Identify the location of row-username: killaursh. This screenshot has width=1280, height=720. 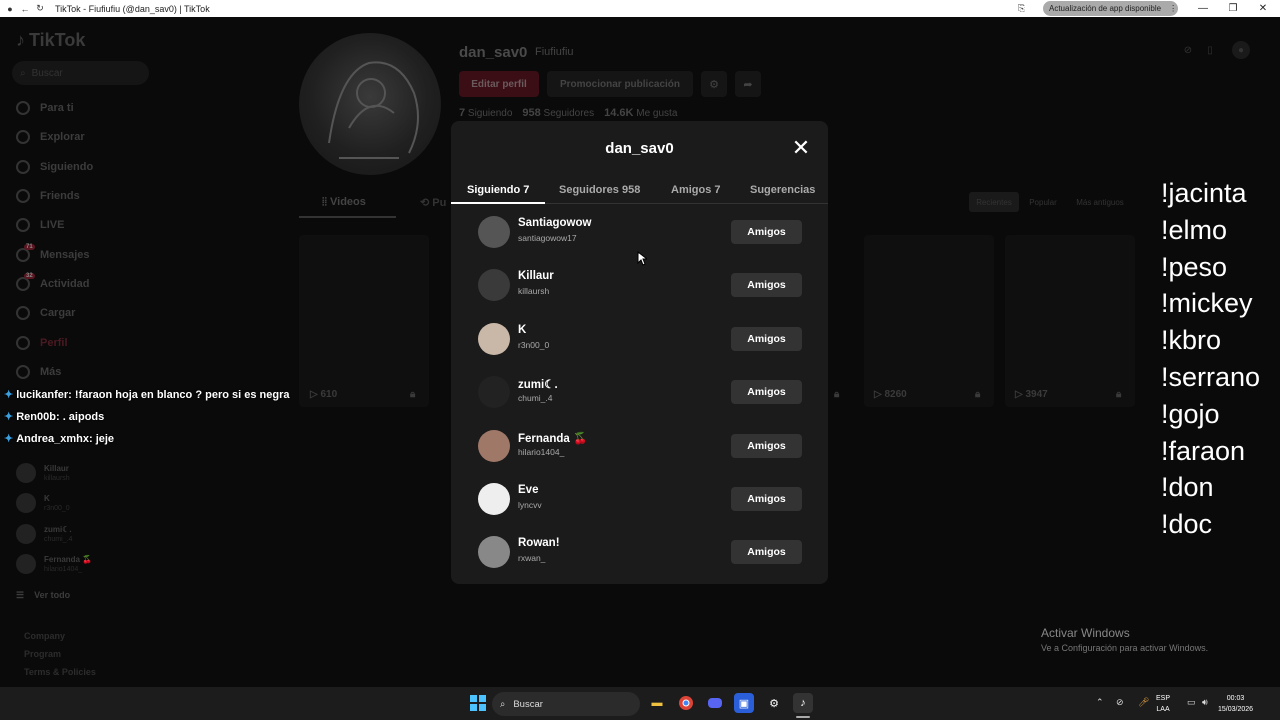
(534, 291).